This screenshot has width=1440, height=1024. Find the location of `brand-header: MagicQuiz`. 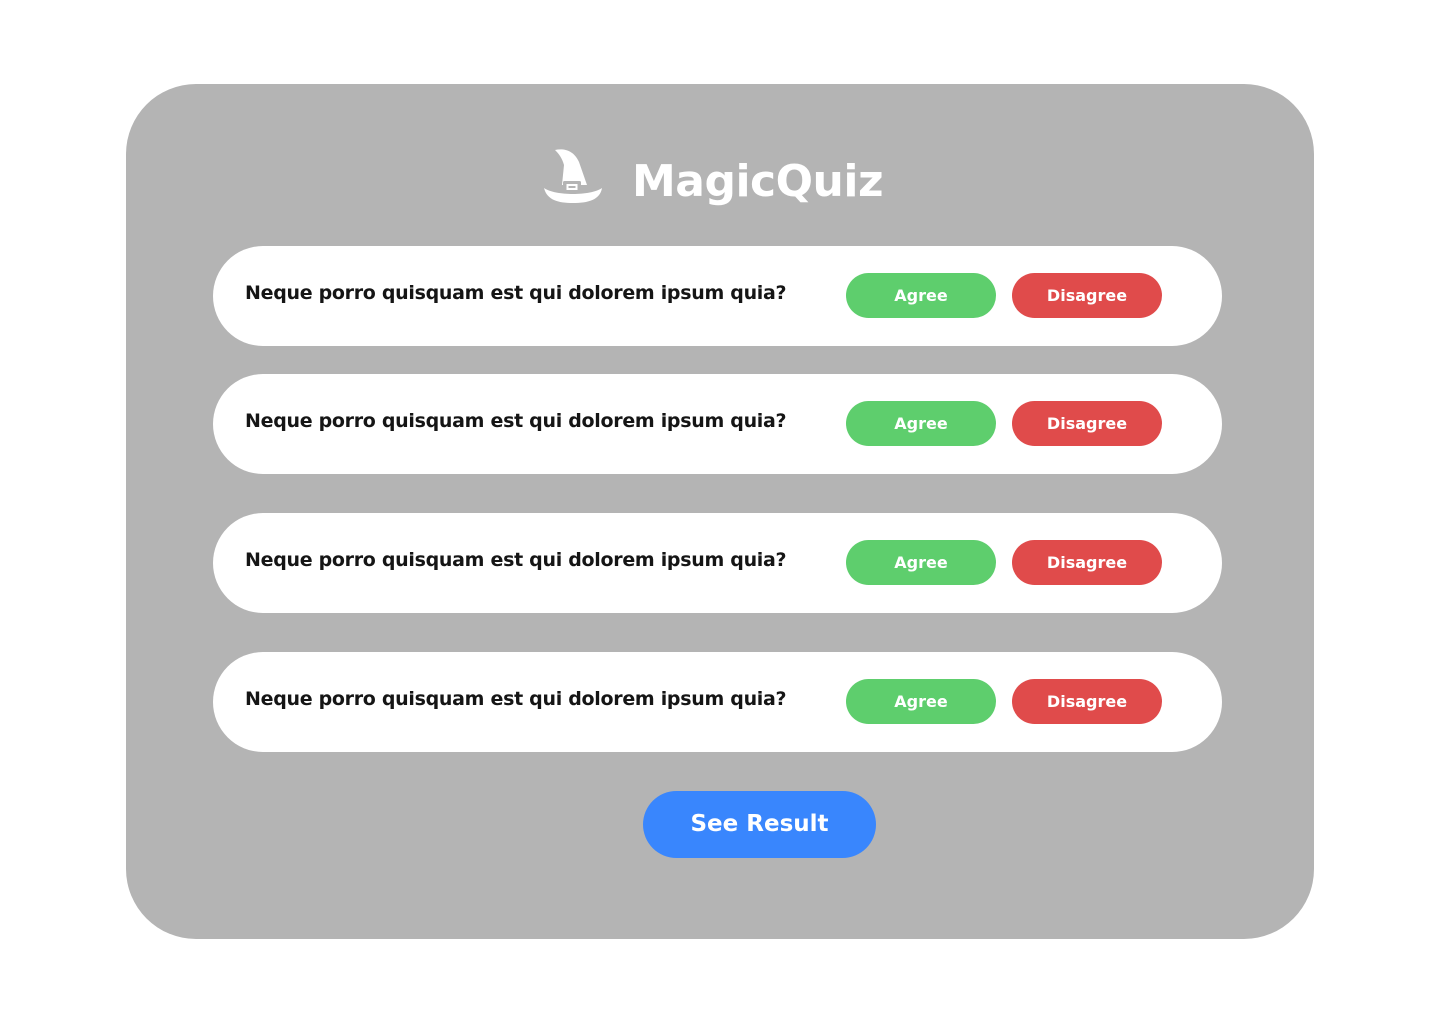

brand-header: MagicQuiz is located at coordinates (713, 181).